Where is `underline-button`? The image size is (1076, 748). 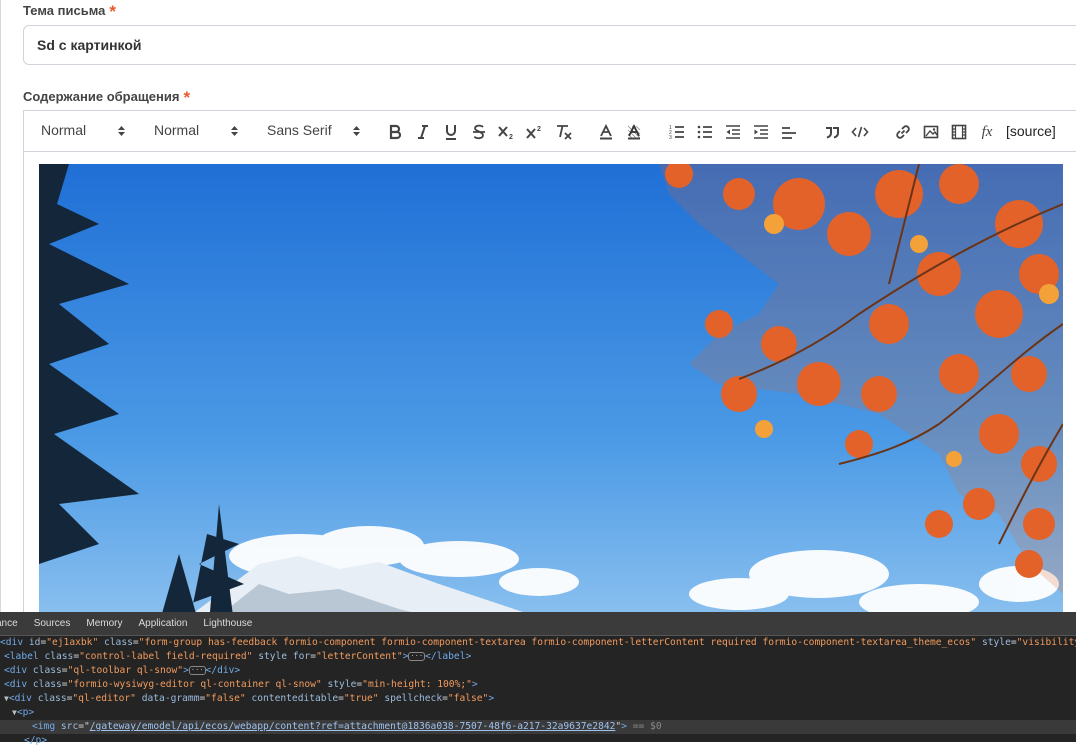 underline-button is located at coordinates (451, 132).